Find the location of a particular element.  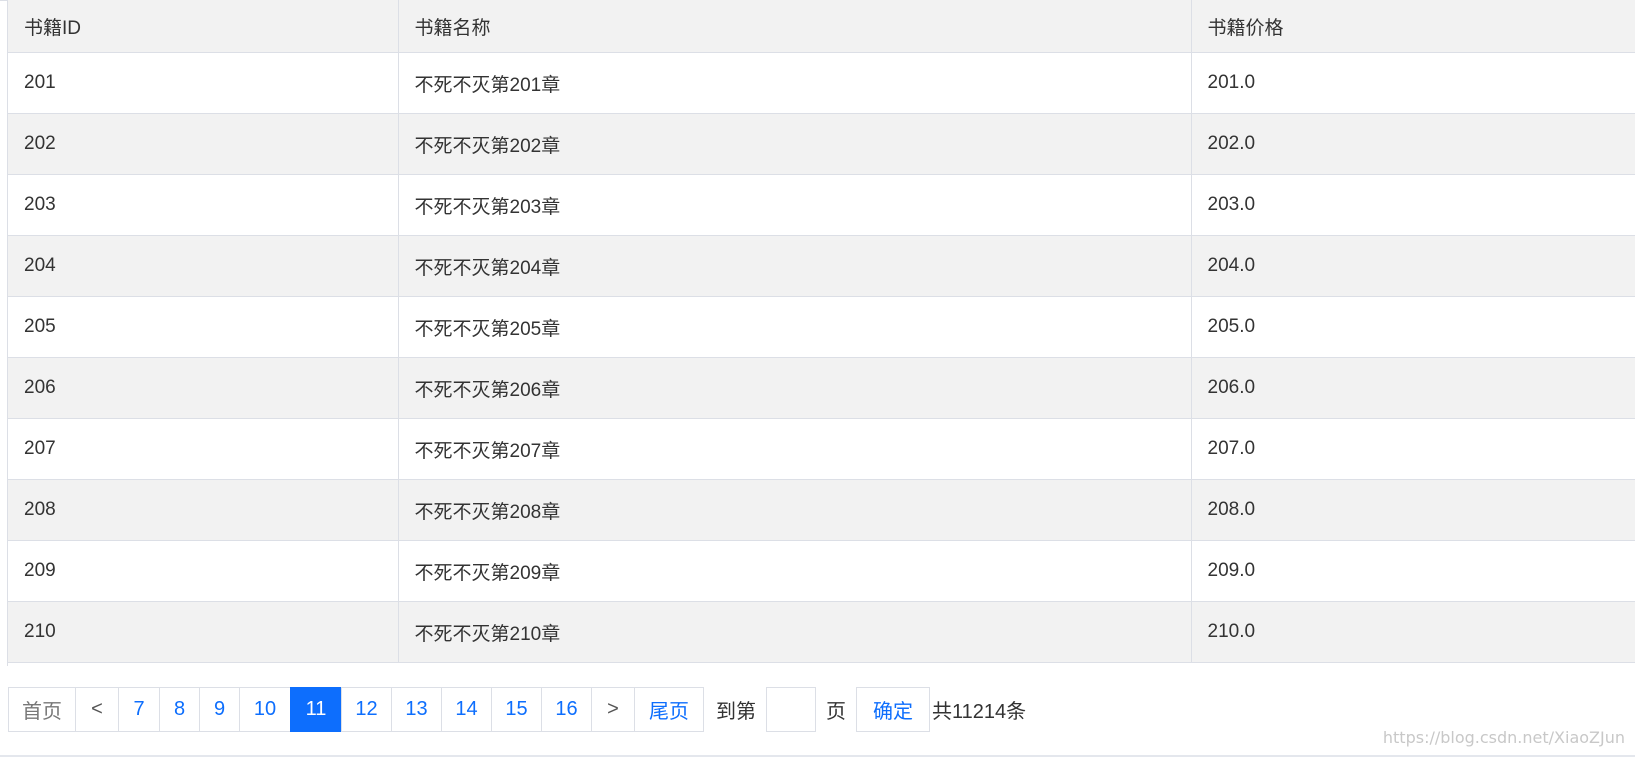

cell-book-name: 不死不灭第205章 is located at coordinates (795, 327).